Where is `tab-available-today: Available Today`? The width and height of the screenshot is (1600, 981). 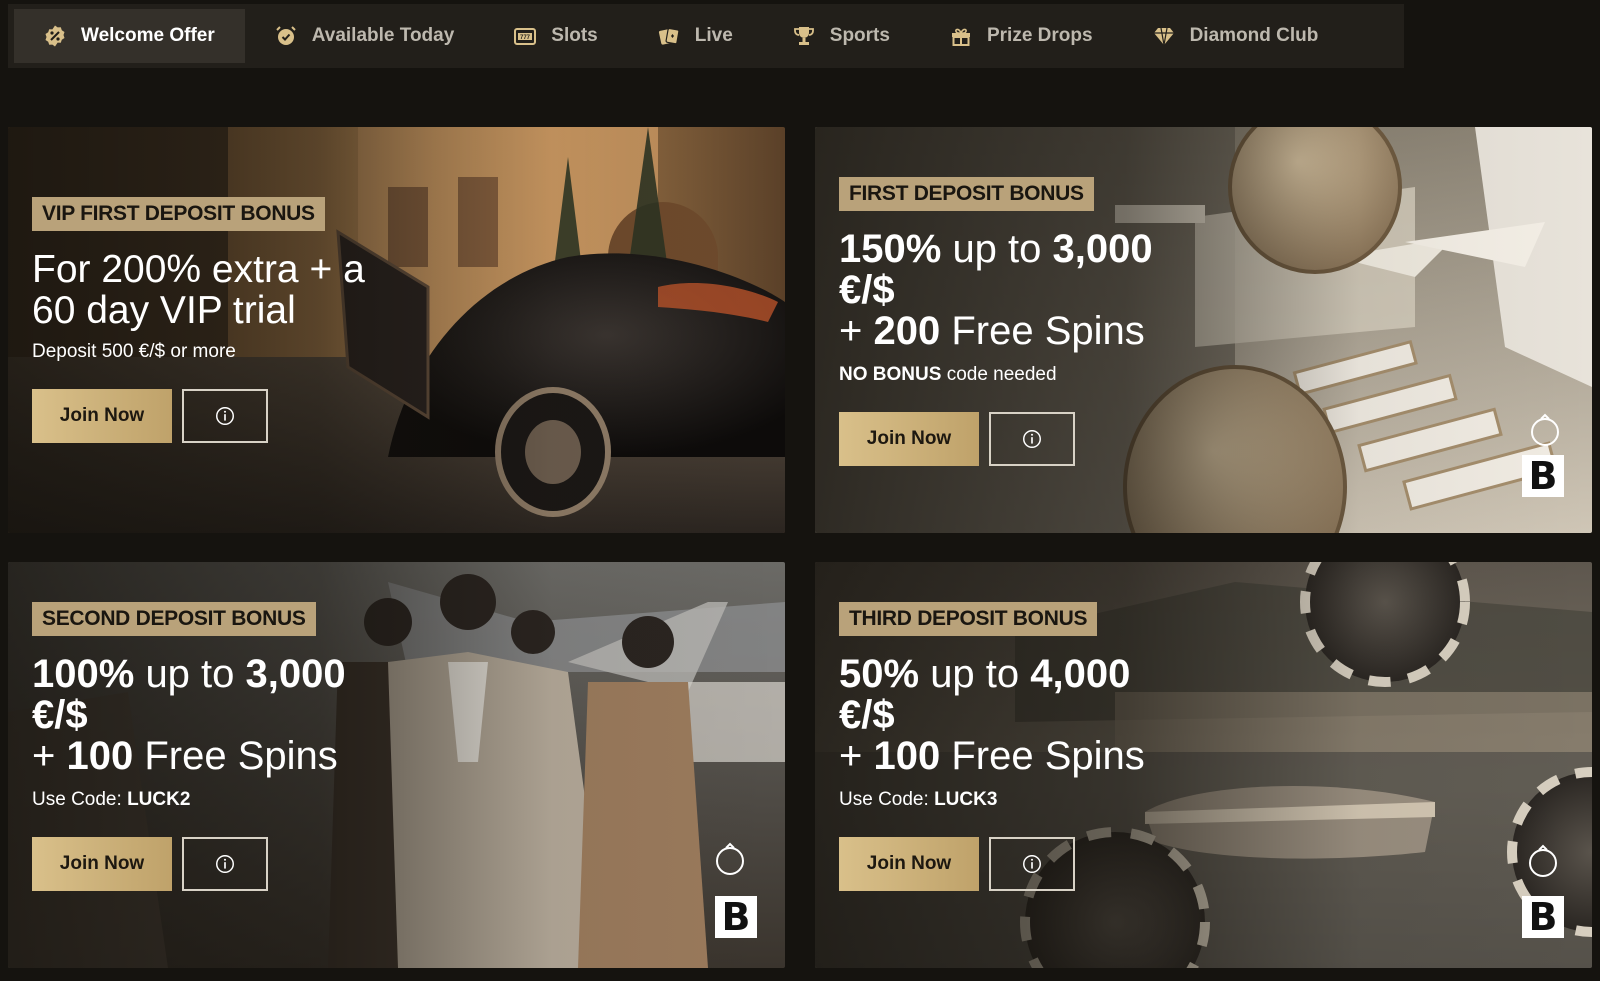 tab-available-today: Available Today is located at coordinates (365, 36).